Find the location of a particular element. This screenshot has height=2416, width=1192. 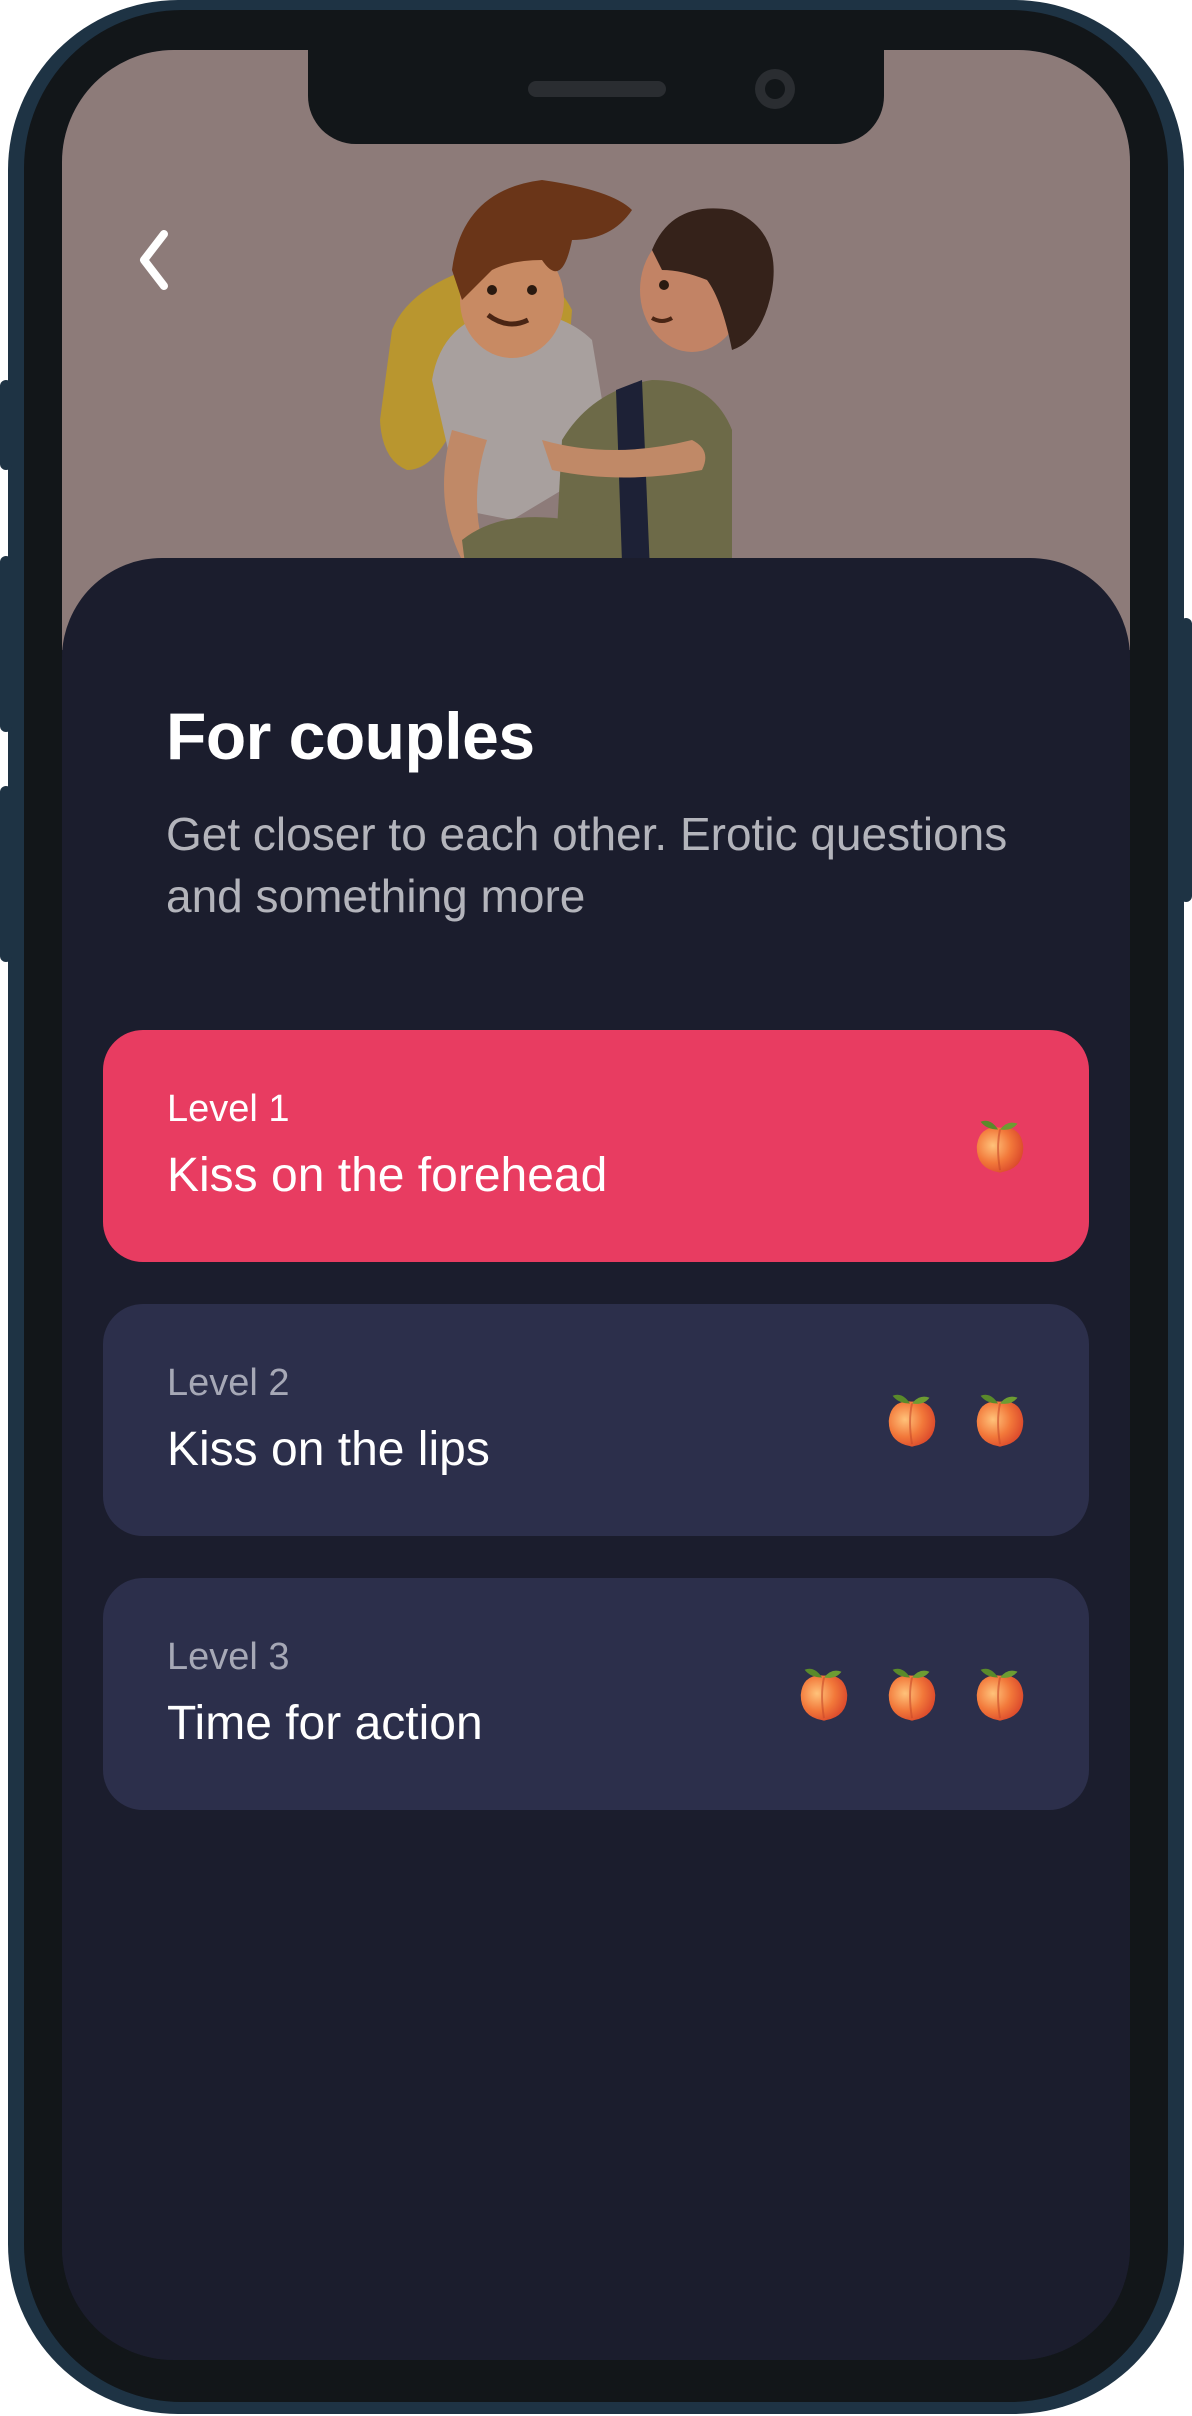

volume-down-button is located at coordinates (6, 874).